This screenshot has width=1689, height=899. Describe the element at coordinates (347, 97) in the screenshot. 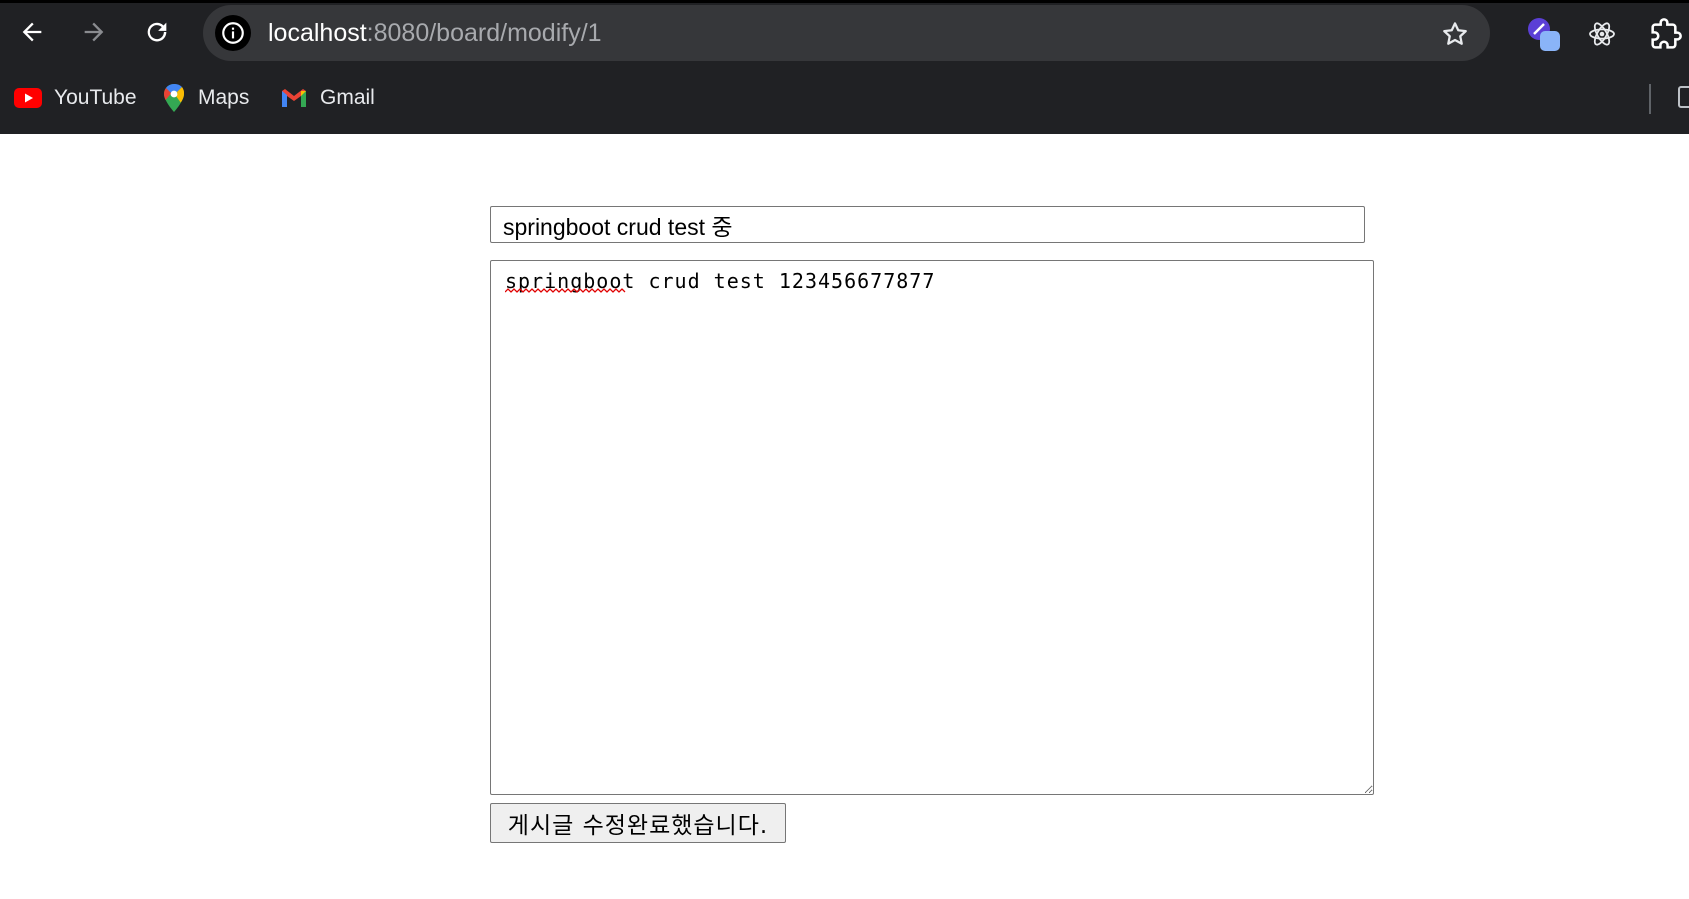

I see `bookmark-label: Gmail` at that location.